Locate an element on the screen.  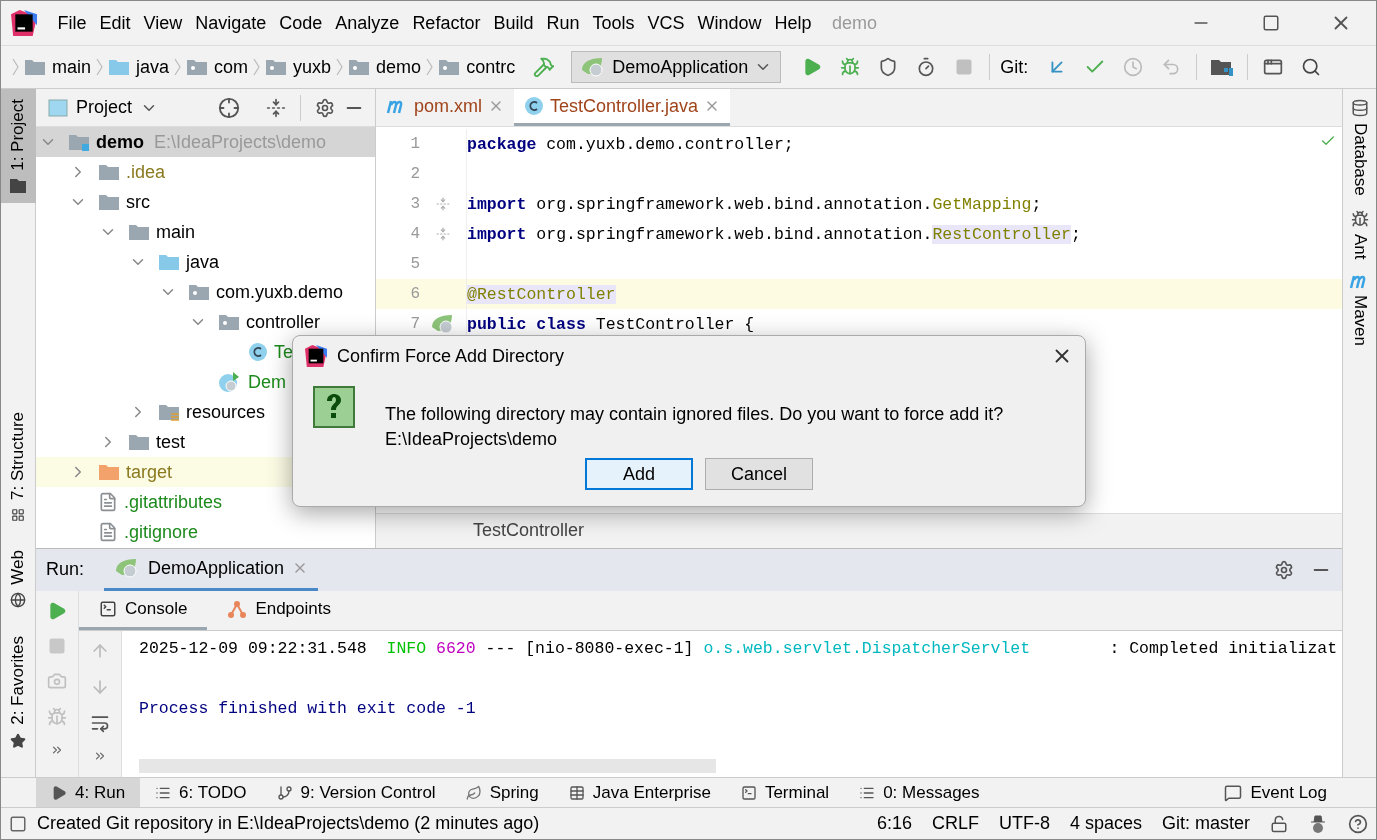
tree-row: Dem is located at coordinates (205, 382).